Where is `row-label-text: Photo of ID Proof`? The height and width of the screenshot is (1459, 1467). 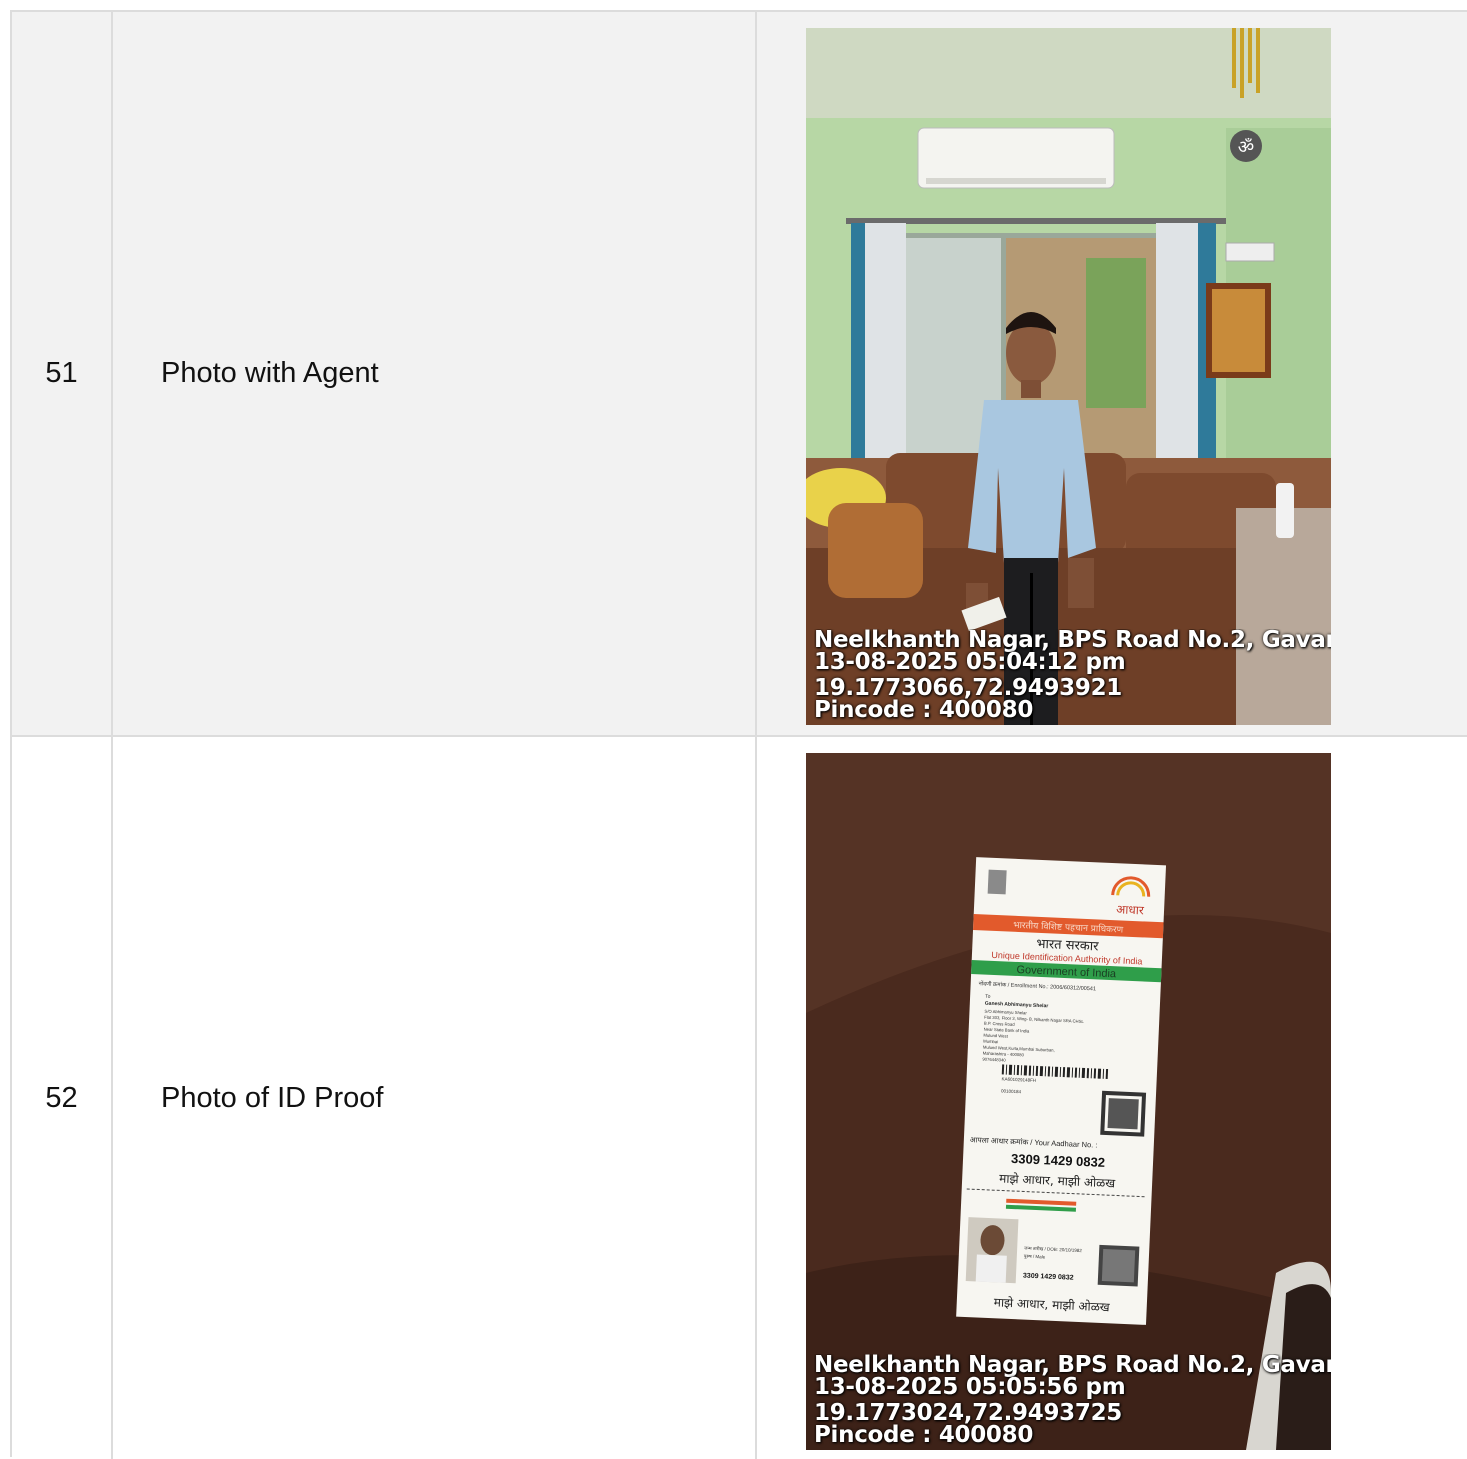 row-label-text: Photo of ID Proof is located at coordinates (272, 1097).